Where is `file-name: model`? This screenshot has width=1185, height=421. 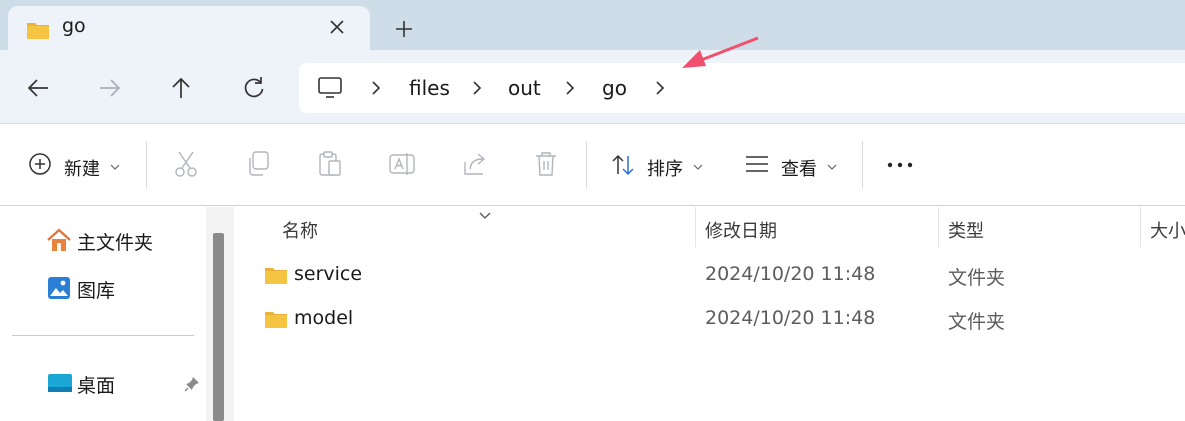
file-name: model is located at coordinates (324, 318).